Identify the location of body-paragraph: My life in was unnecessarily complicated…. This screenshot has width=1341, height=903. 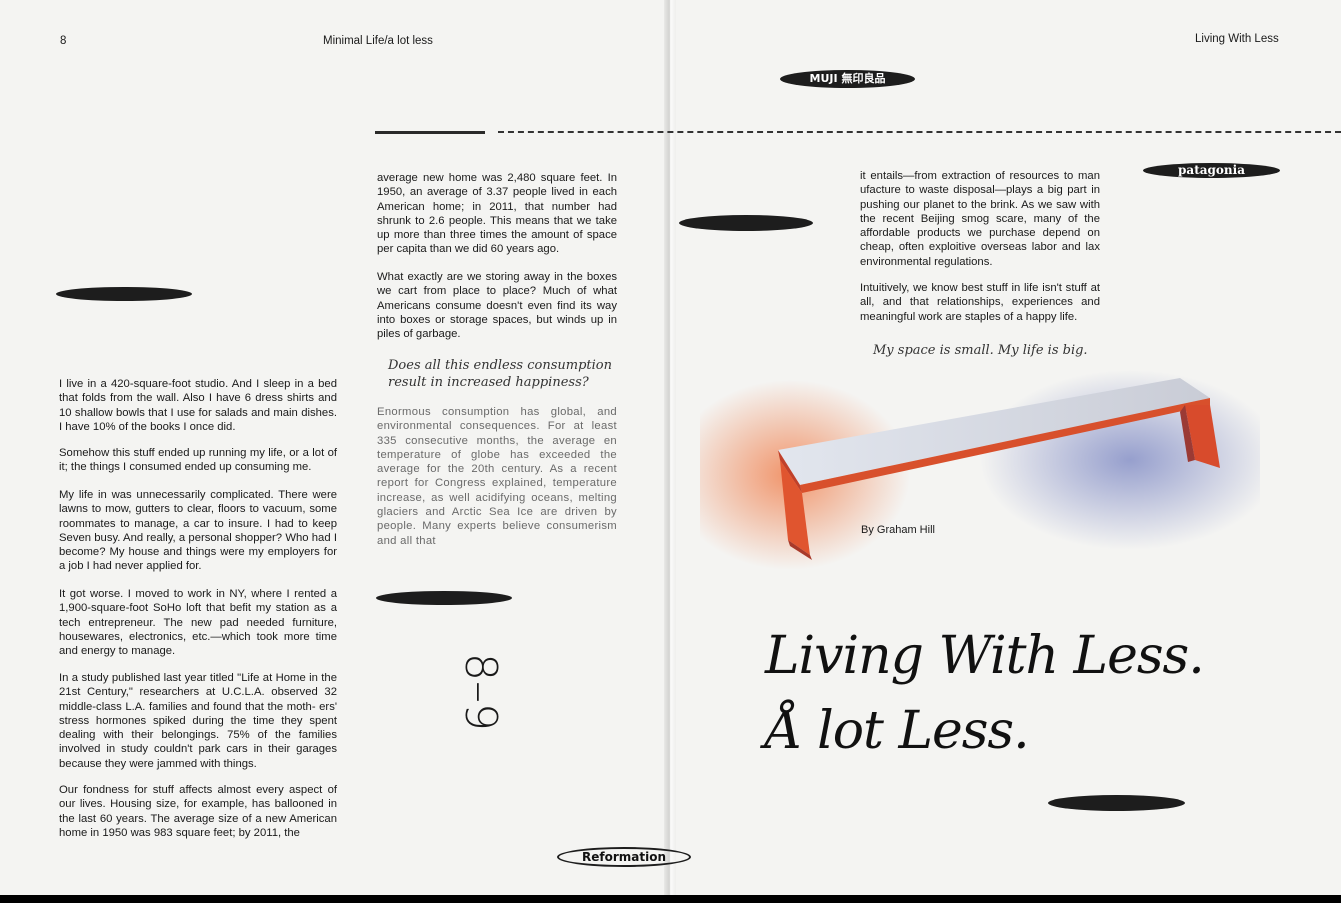
(198, 531).